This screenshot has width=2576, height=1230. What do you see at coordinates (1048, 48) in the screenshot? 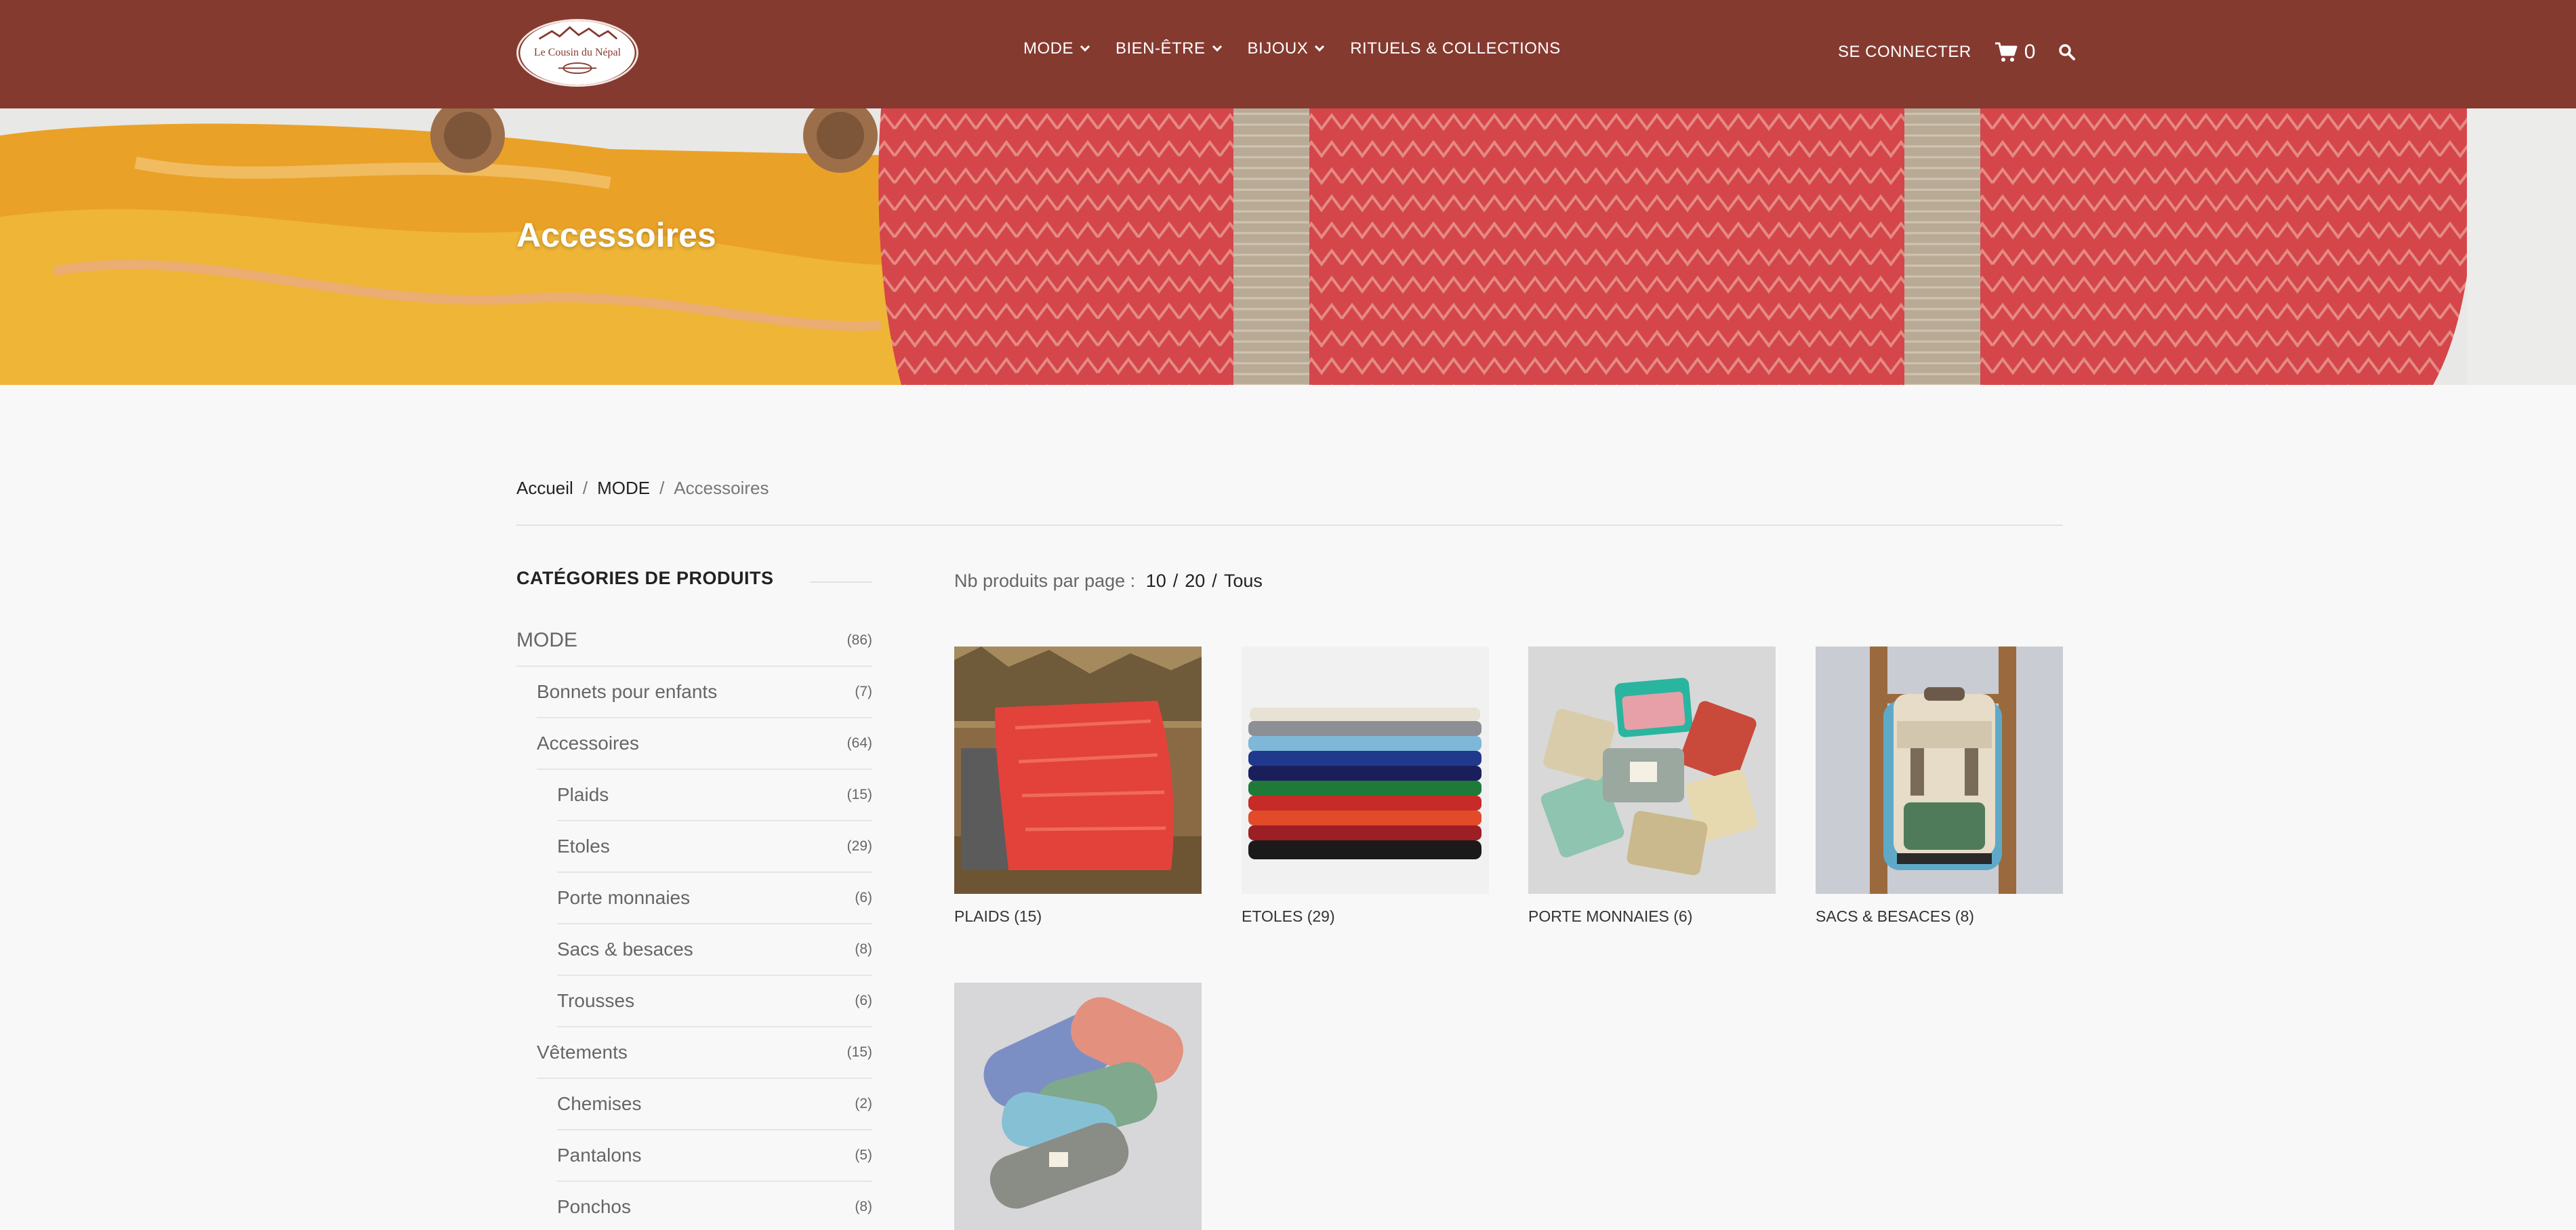
I see `nav-item-label: MODE` at bounding box center [1048, 48].